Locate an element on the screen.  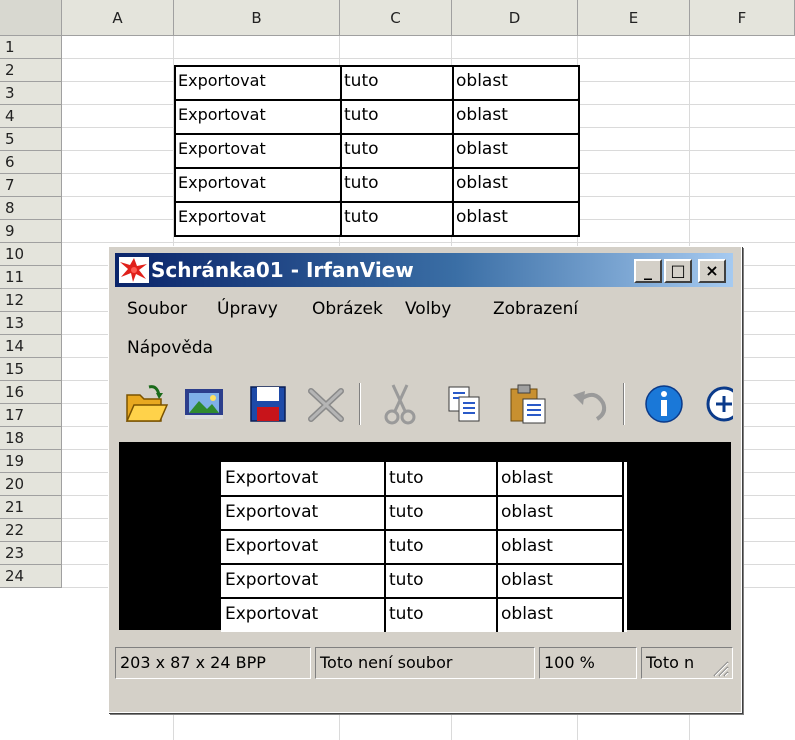
menu-volby: Volby is located at coordinates (428, 309).